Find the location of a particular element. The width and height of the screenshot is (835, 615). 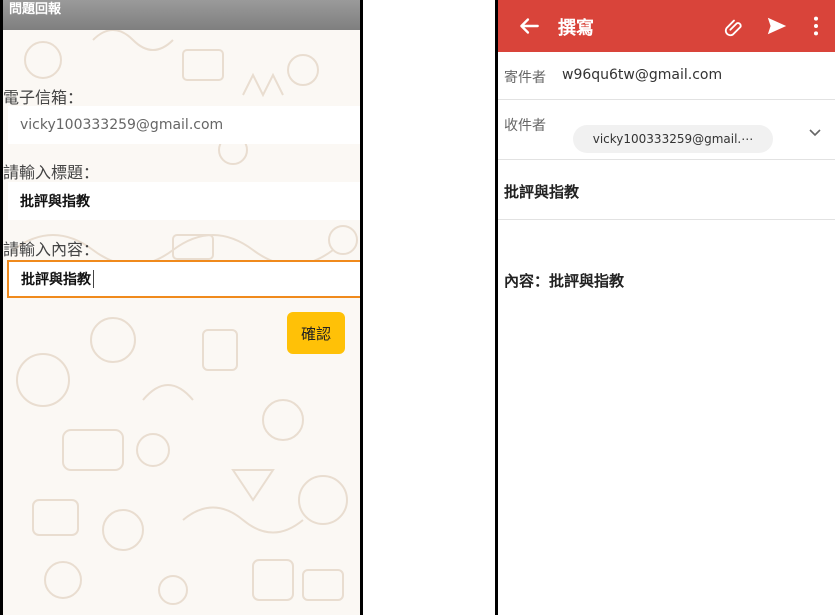

from-address: w96qu6tw@gmail.com is located at coordinates (642, 75).